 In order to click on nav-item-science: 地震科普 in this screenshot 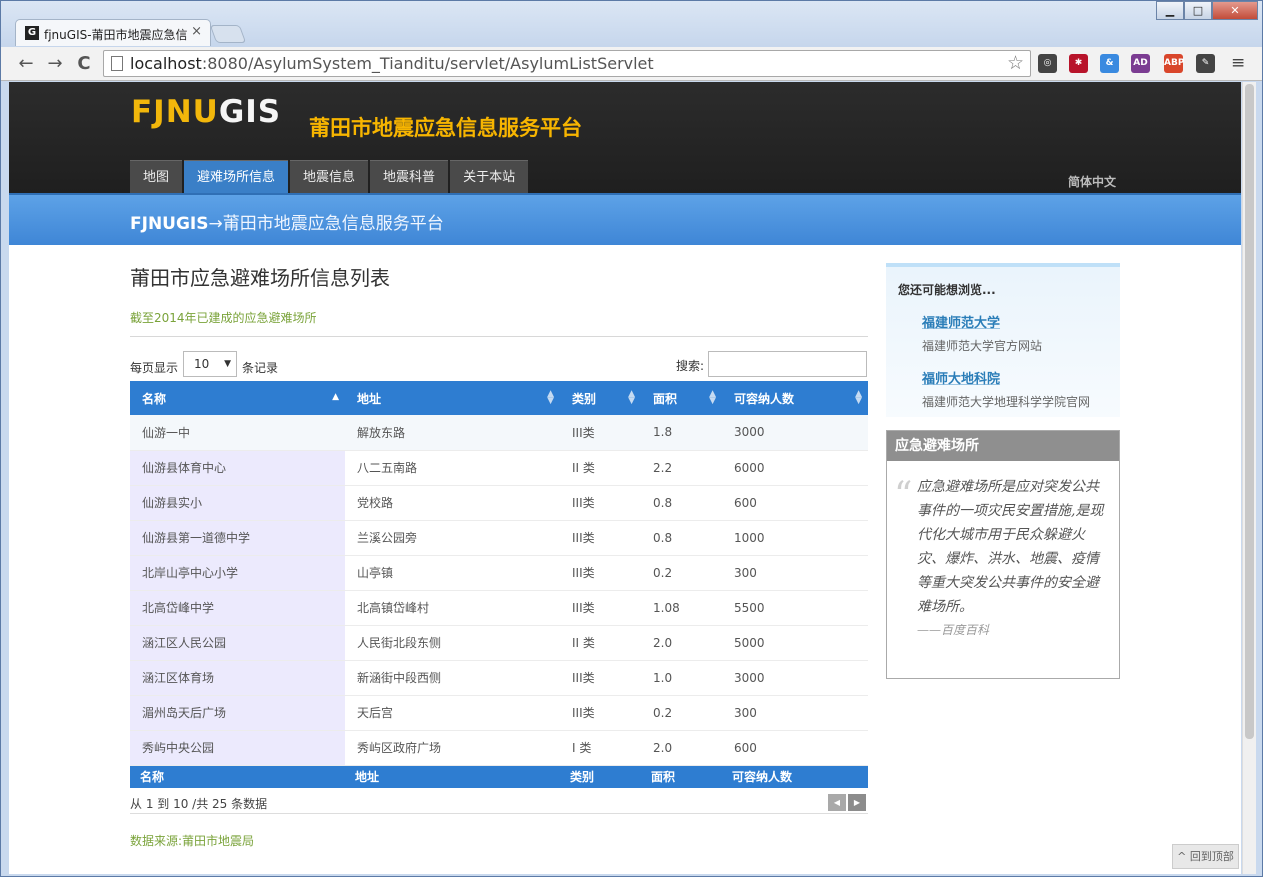, I will do `click(409, 176)`.